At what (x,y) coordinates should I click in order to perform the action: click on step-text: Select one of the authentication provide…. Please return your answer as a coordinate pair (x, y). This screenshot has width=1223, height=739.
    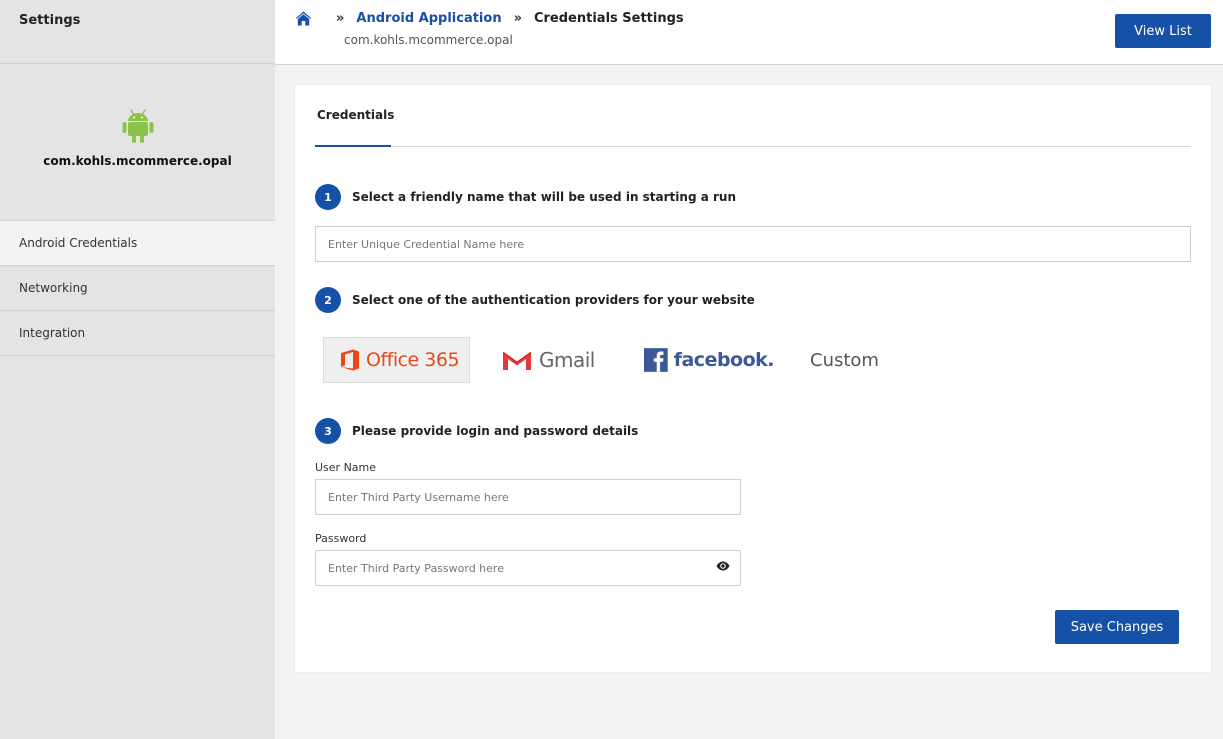
    Looking at the image, I should click on (553, 300).